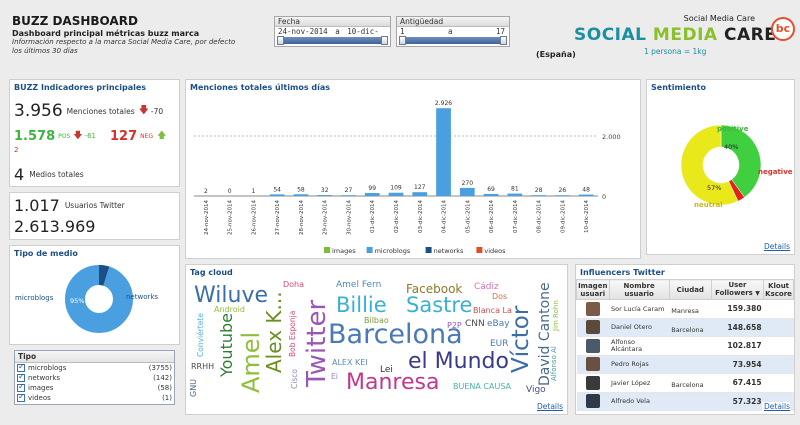  I want to click on tag-item: eBay, so click(498, 324).